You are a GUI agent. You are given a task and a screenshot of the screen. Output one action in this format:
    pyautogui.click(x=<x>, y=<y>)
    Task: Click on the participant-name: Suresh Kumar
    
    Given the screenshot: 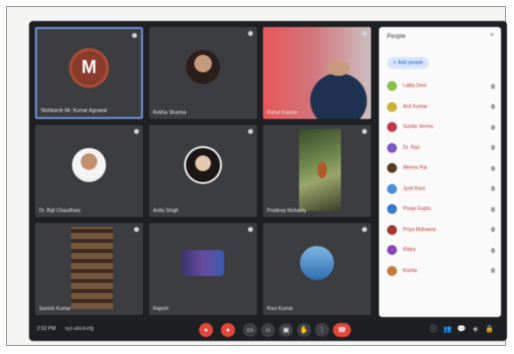 What is the action you would take?
    pyautogui.click(x=55, y=309)
    